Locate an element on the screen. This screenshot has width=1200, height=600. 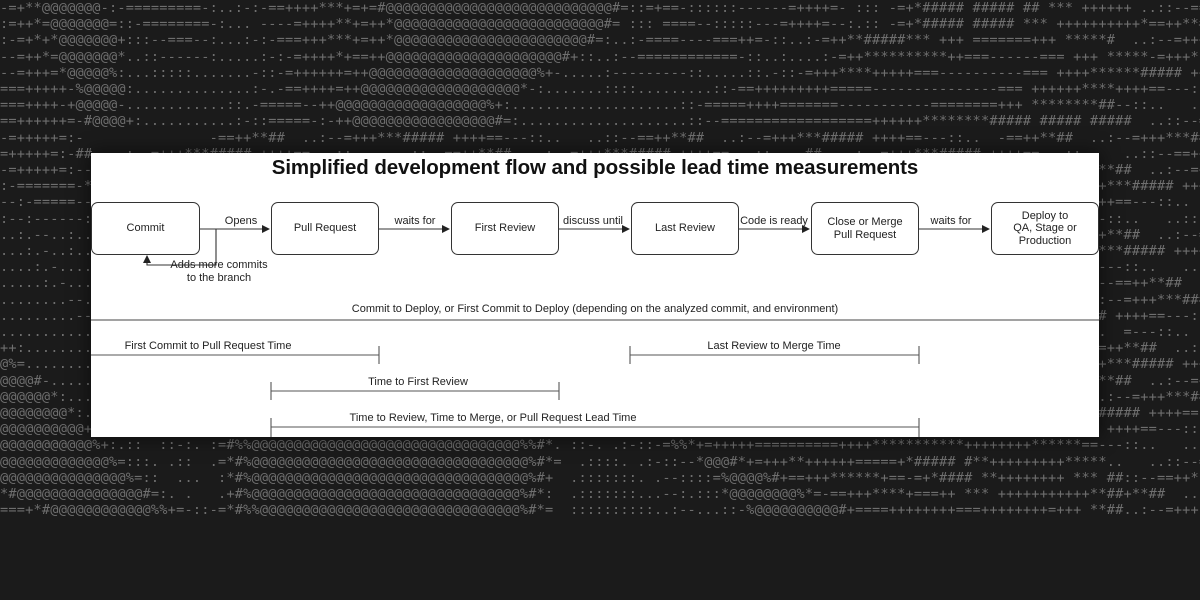
edge-label-opens: Opens is located at coordinates (241, 221).